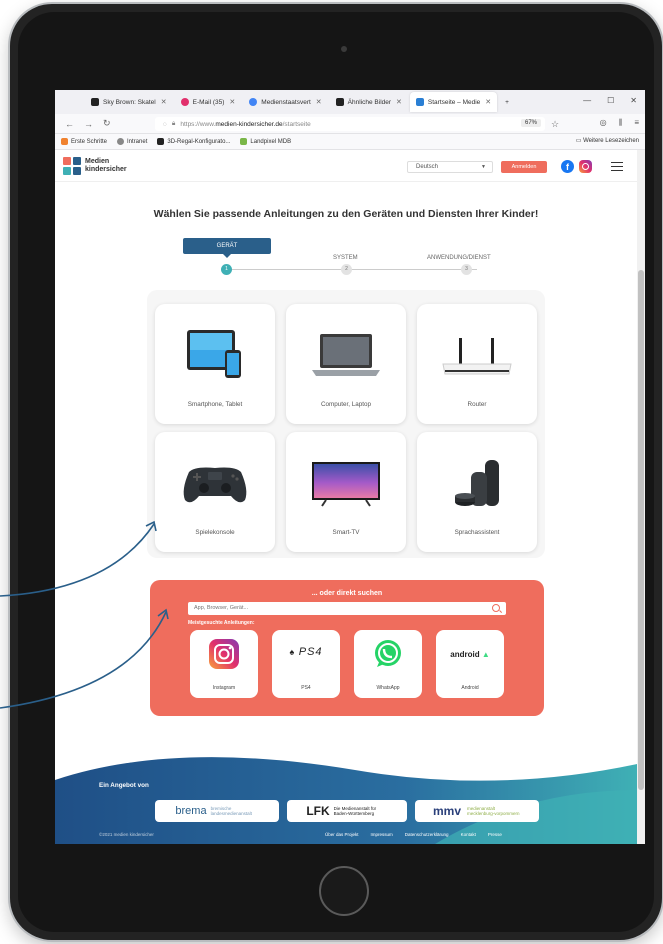 The width and height of the screenshot is (663, 944). I want to click on scroll-thumb, so click(641, 530).